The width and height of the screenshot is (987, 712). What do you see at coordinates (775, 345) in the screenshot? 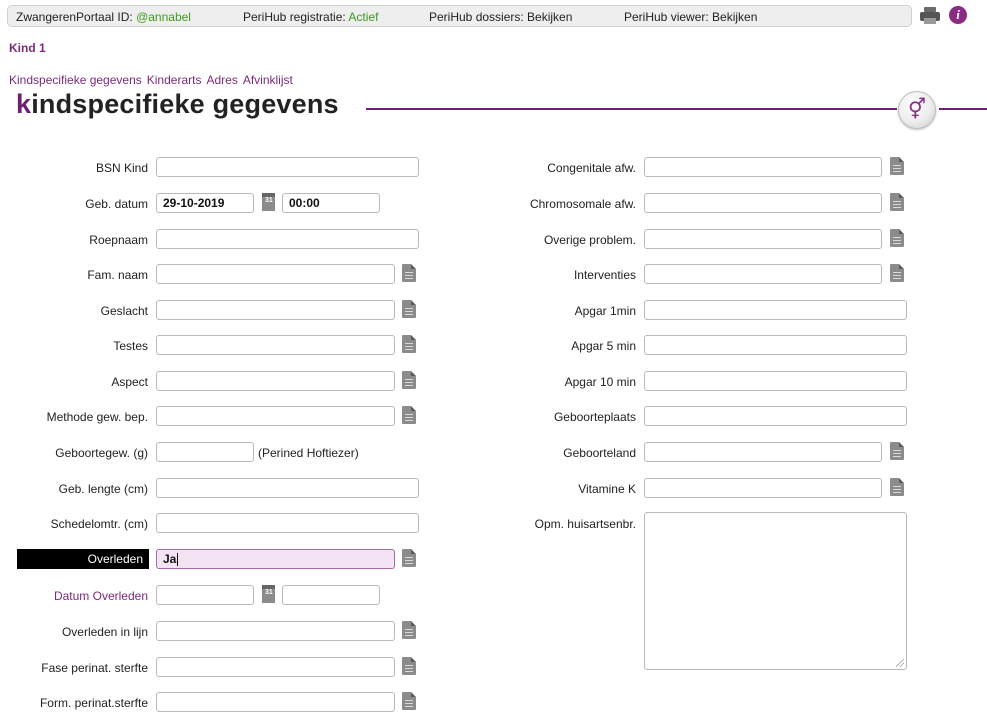
I see `apgar5-input` at bounding box center [775, 345].